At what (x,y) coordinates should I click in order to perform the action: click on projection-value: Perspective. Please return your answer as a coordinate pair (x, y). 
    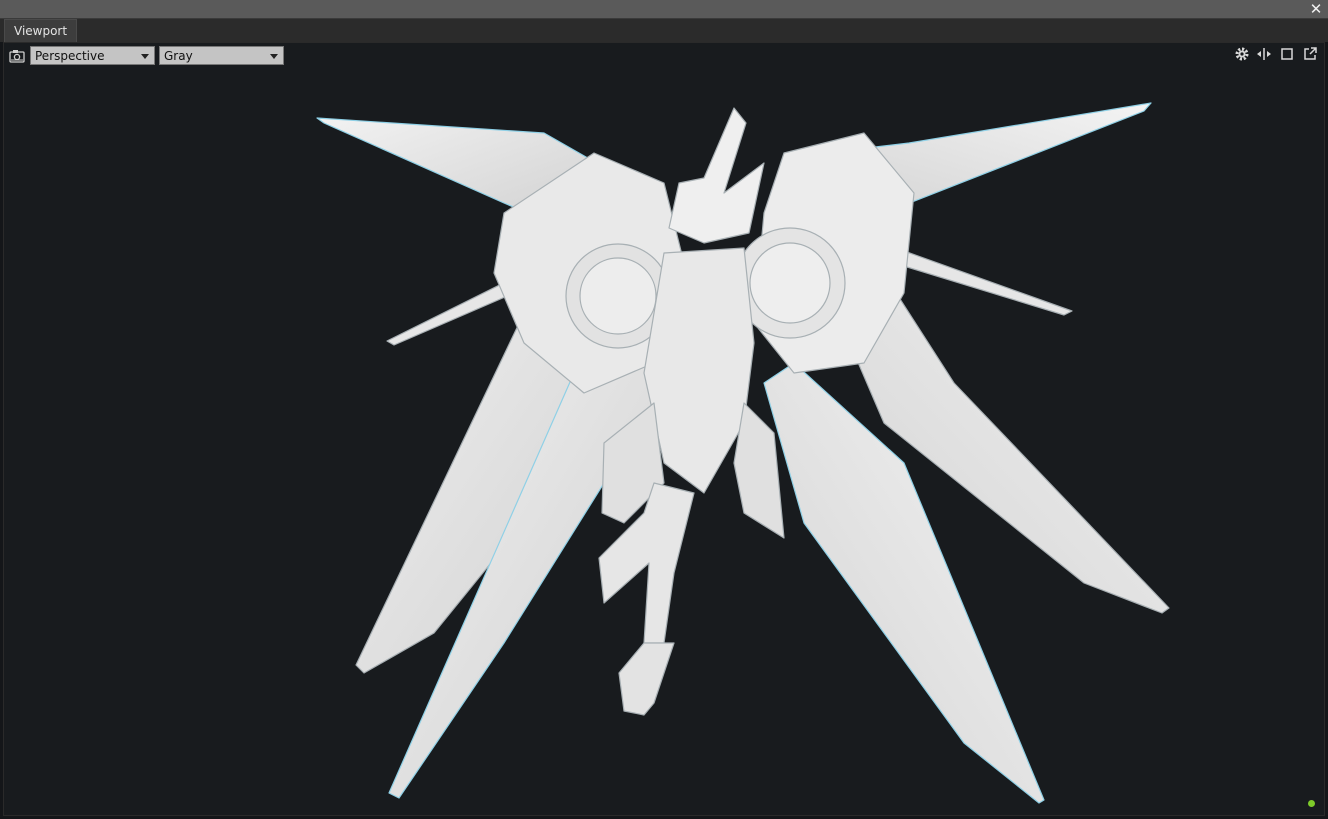
    Looking at the image, I should click on (70, 56).